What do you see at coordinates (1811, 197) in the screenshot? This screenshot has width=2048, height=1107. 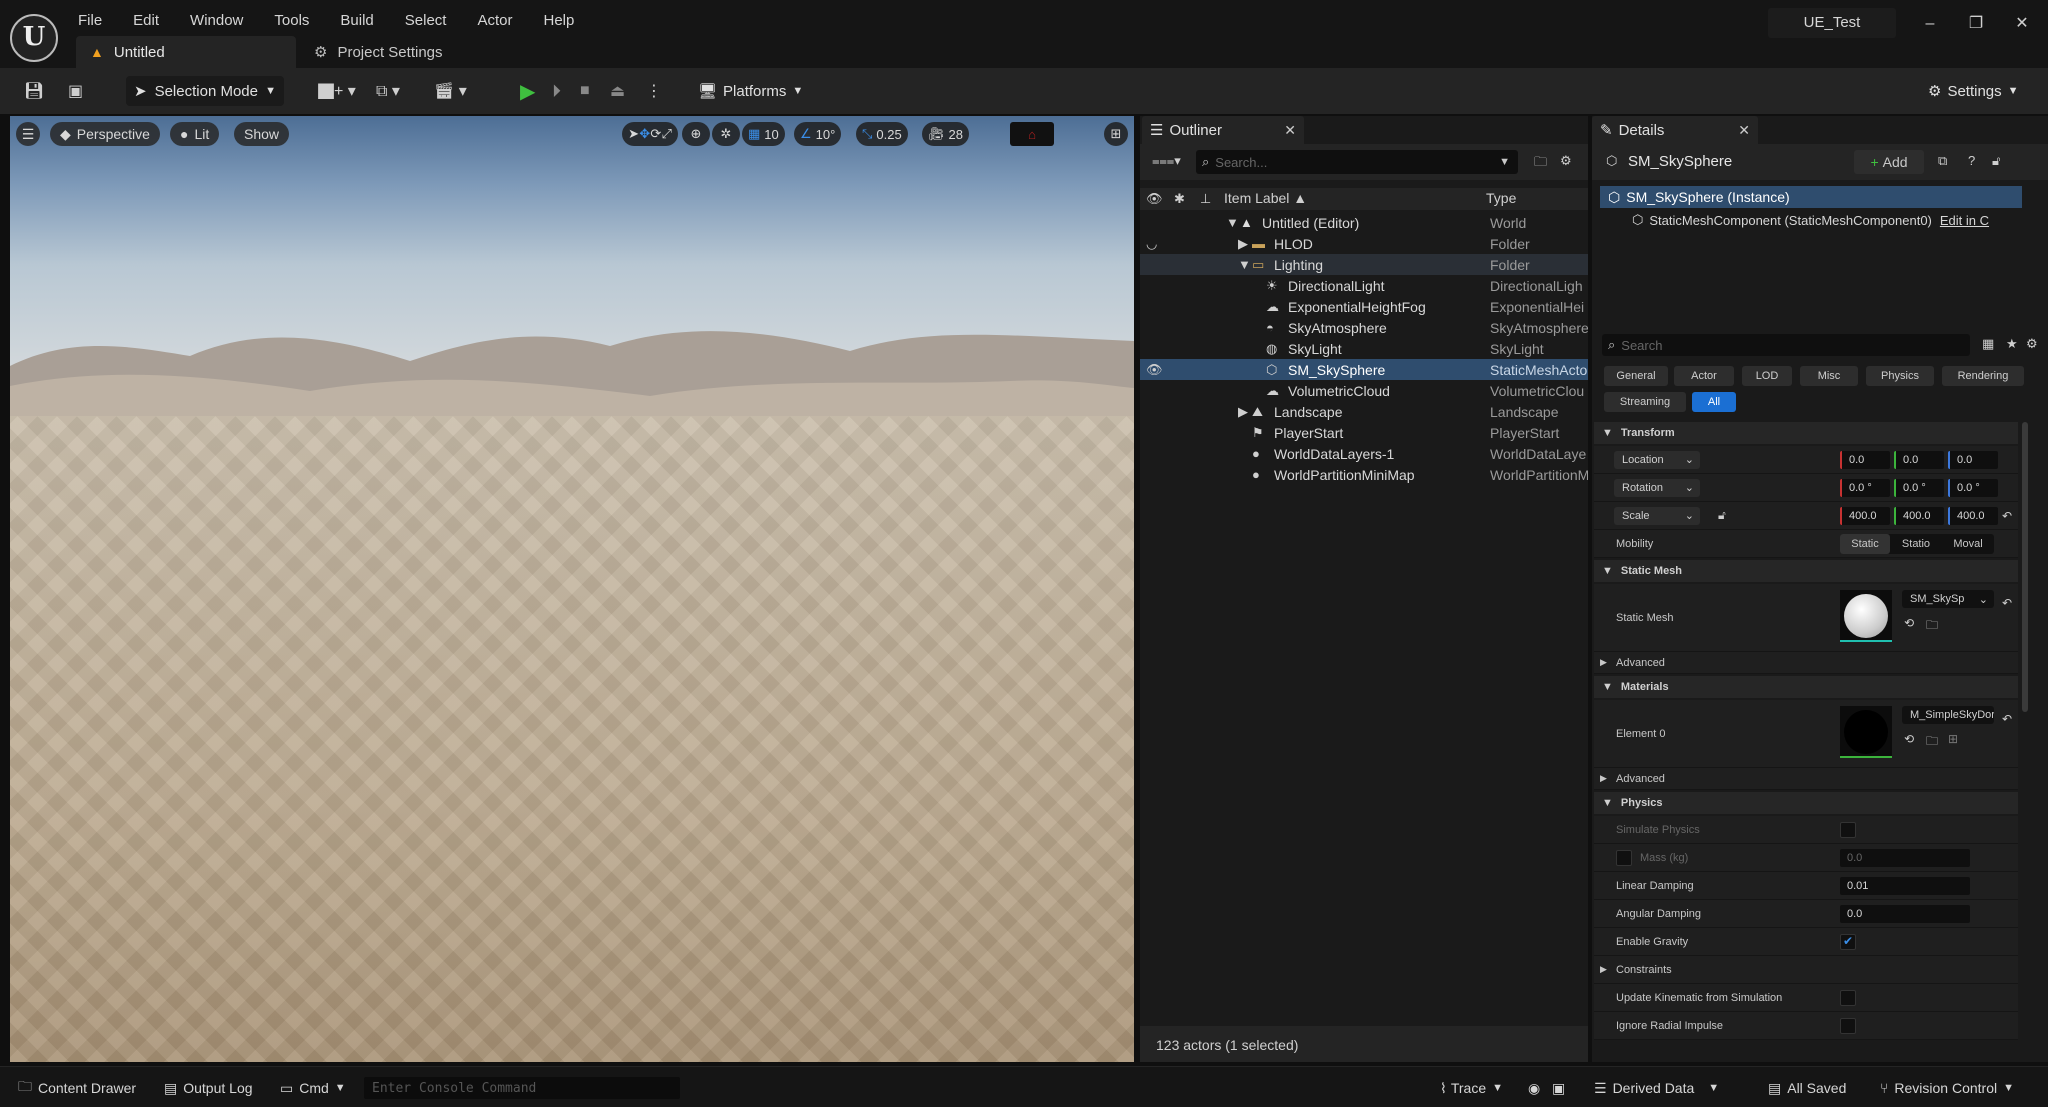 I see `component-instance-row: ⬡ SM_SkySphere (Instance)` at bounding box center [1811, 197].